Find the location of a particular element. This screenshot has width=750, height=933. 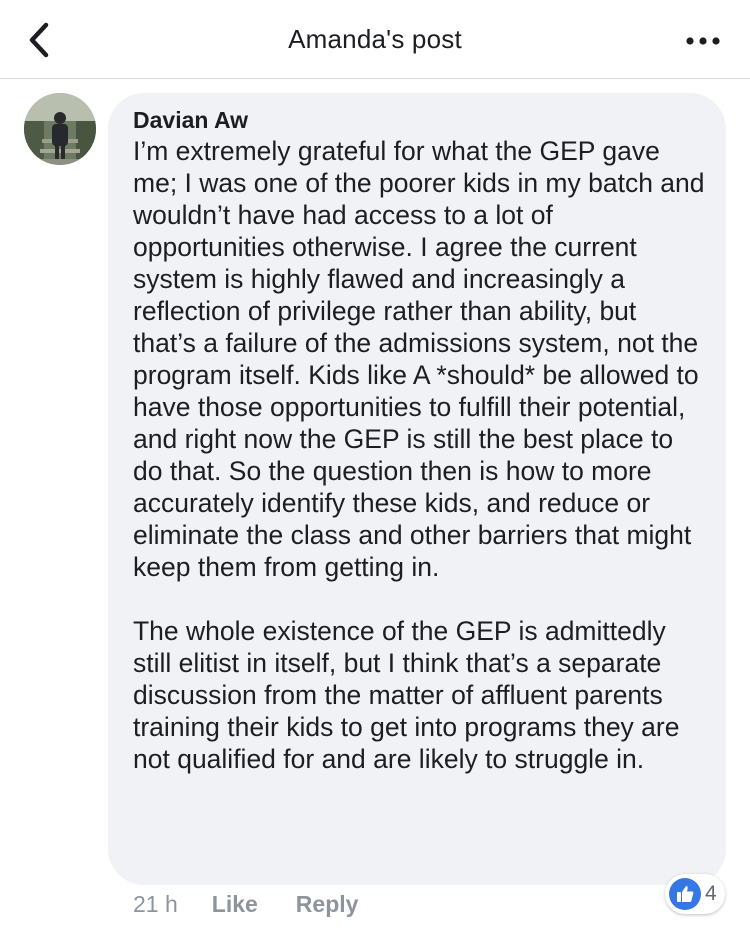

reaction-summary: 4 is located at coordinates (695, 894).